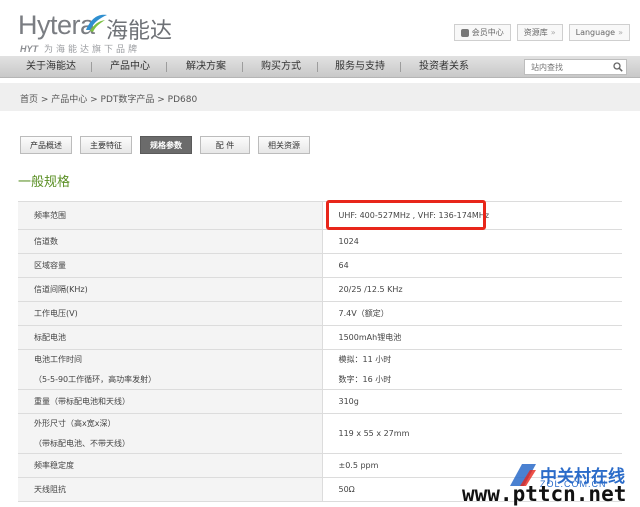  I want to click on site-search, so click(575, 67).